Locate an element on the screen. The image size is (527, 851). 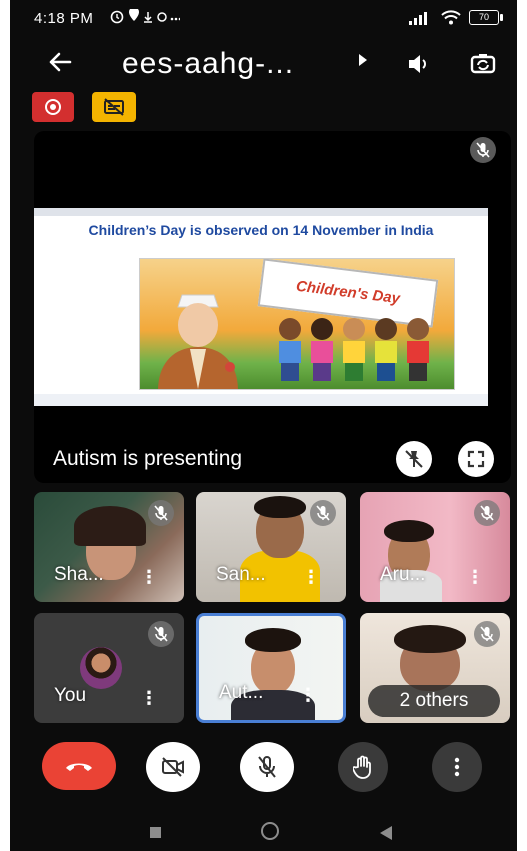
home-icon is located at coordinates (270, 831).